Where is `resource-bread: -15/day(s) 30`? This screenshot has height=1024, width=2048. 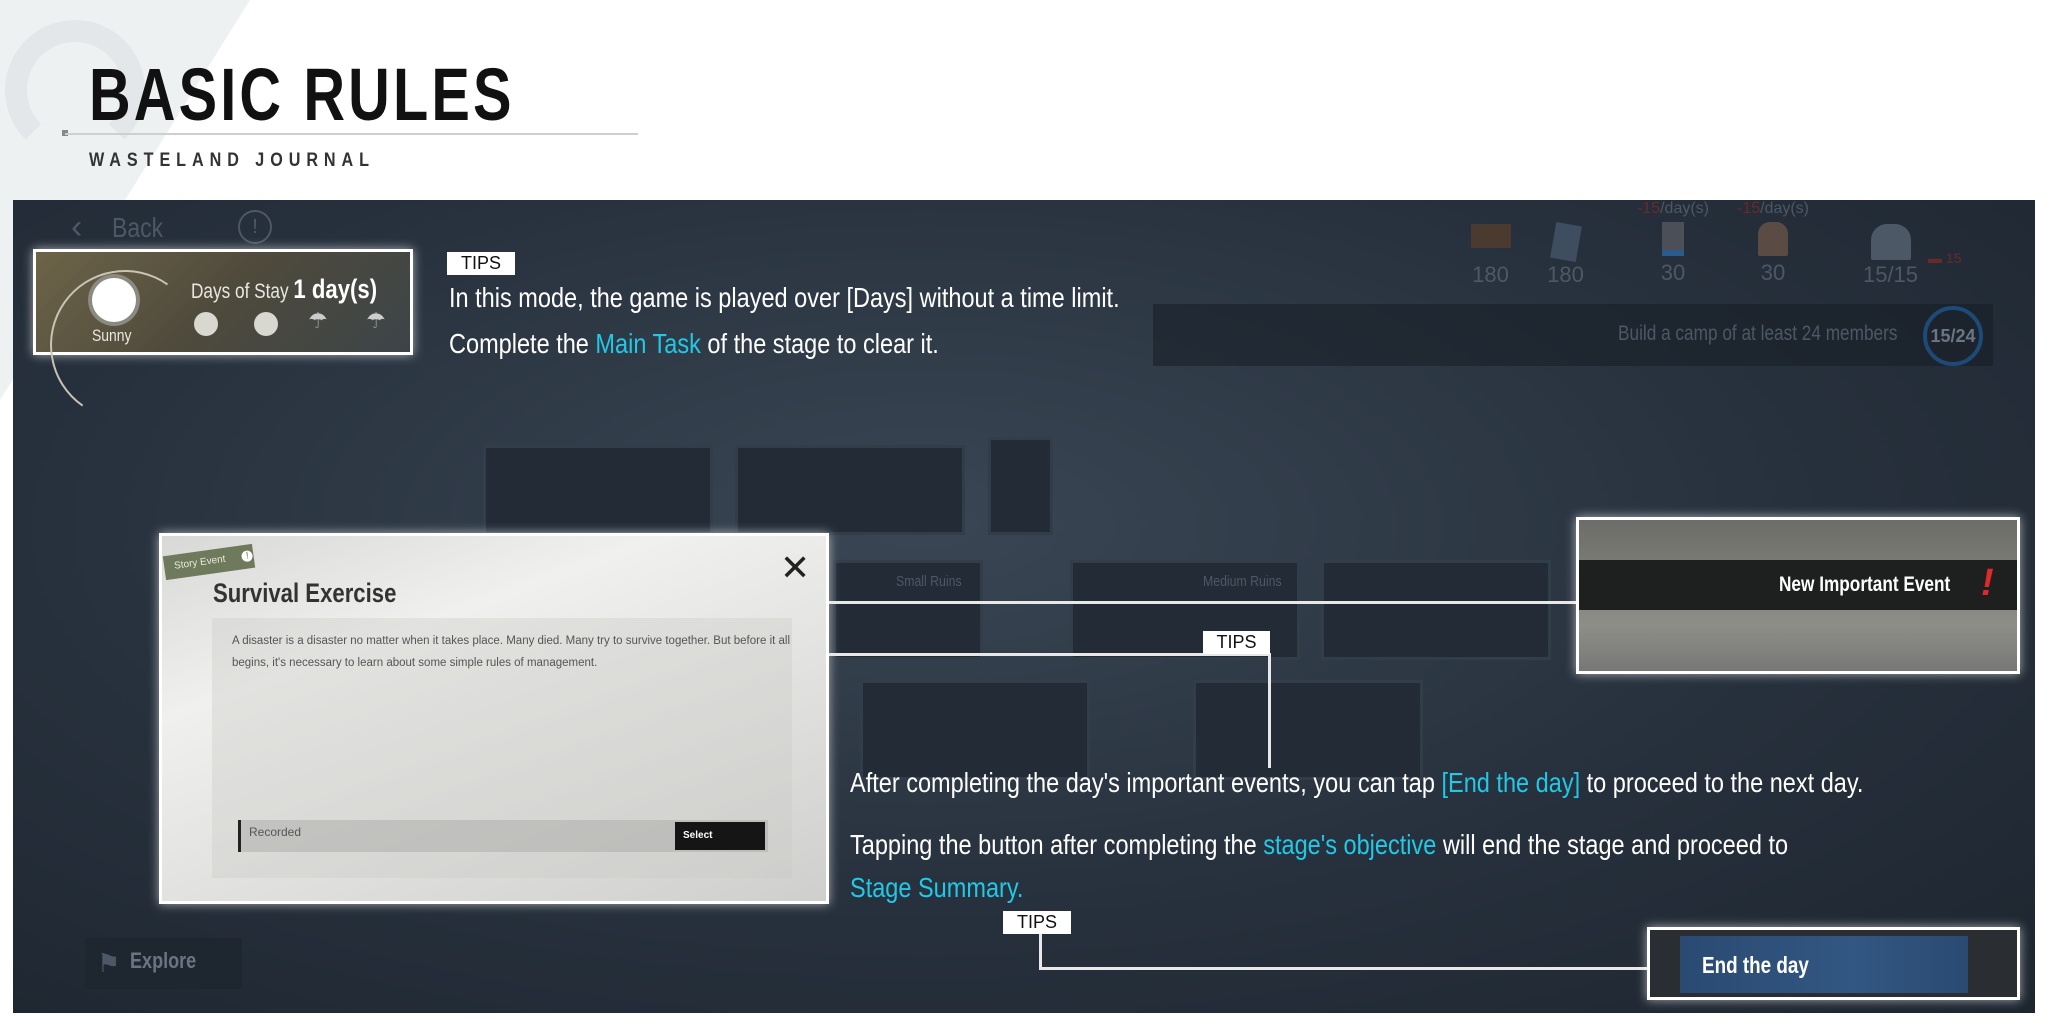
resource-bread: -15/day(s) 30 is located at coordinates (1773, 242).